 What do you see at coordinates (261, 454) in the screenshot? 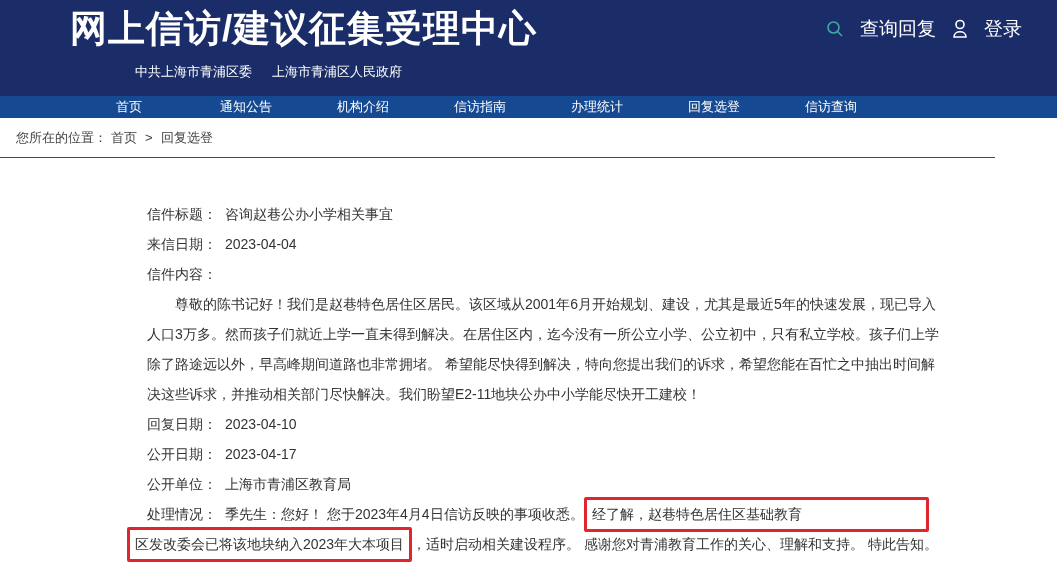
I see `field-value: 2023-04-17` at bounding box center [261, 454].